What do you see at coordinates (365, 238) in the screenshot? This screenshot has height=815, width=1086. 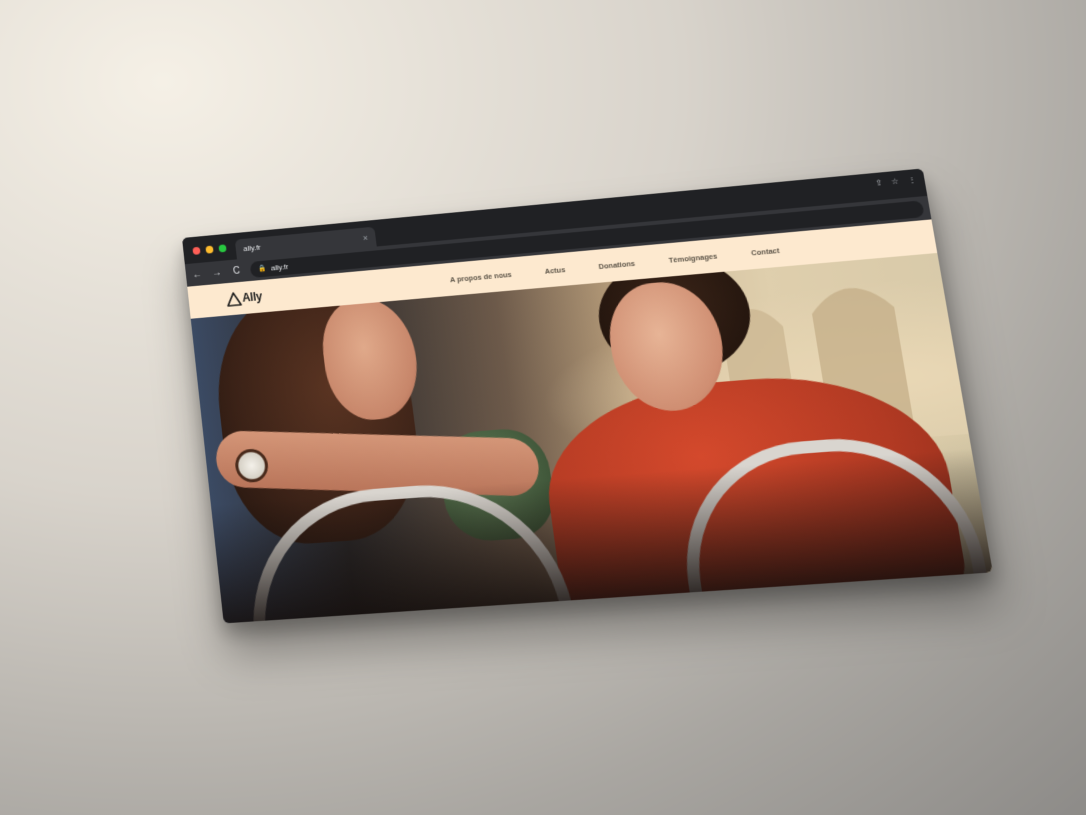 I see `tab-close-icon: ×` at bounding box center [365, 238].